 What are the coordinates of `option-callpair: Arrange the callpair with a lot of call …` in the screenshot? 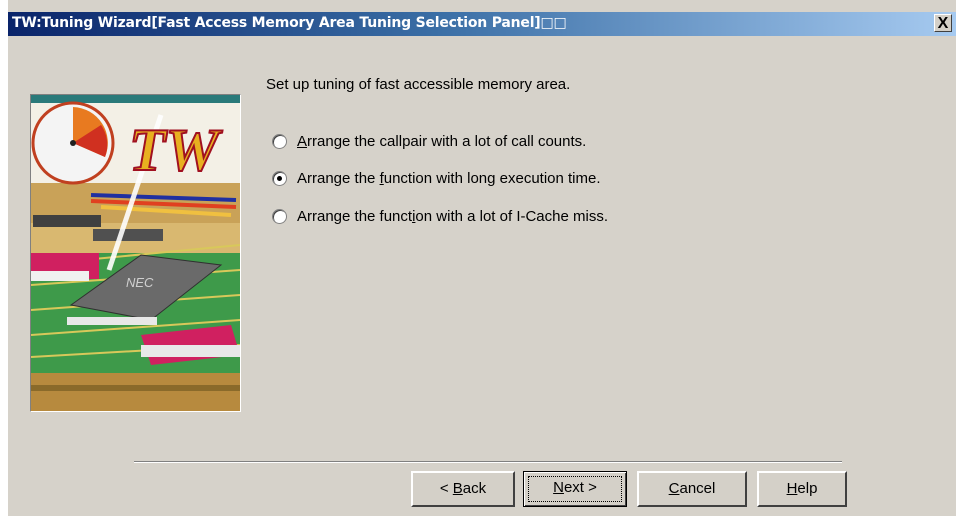 It's located at (429, 141).